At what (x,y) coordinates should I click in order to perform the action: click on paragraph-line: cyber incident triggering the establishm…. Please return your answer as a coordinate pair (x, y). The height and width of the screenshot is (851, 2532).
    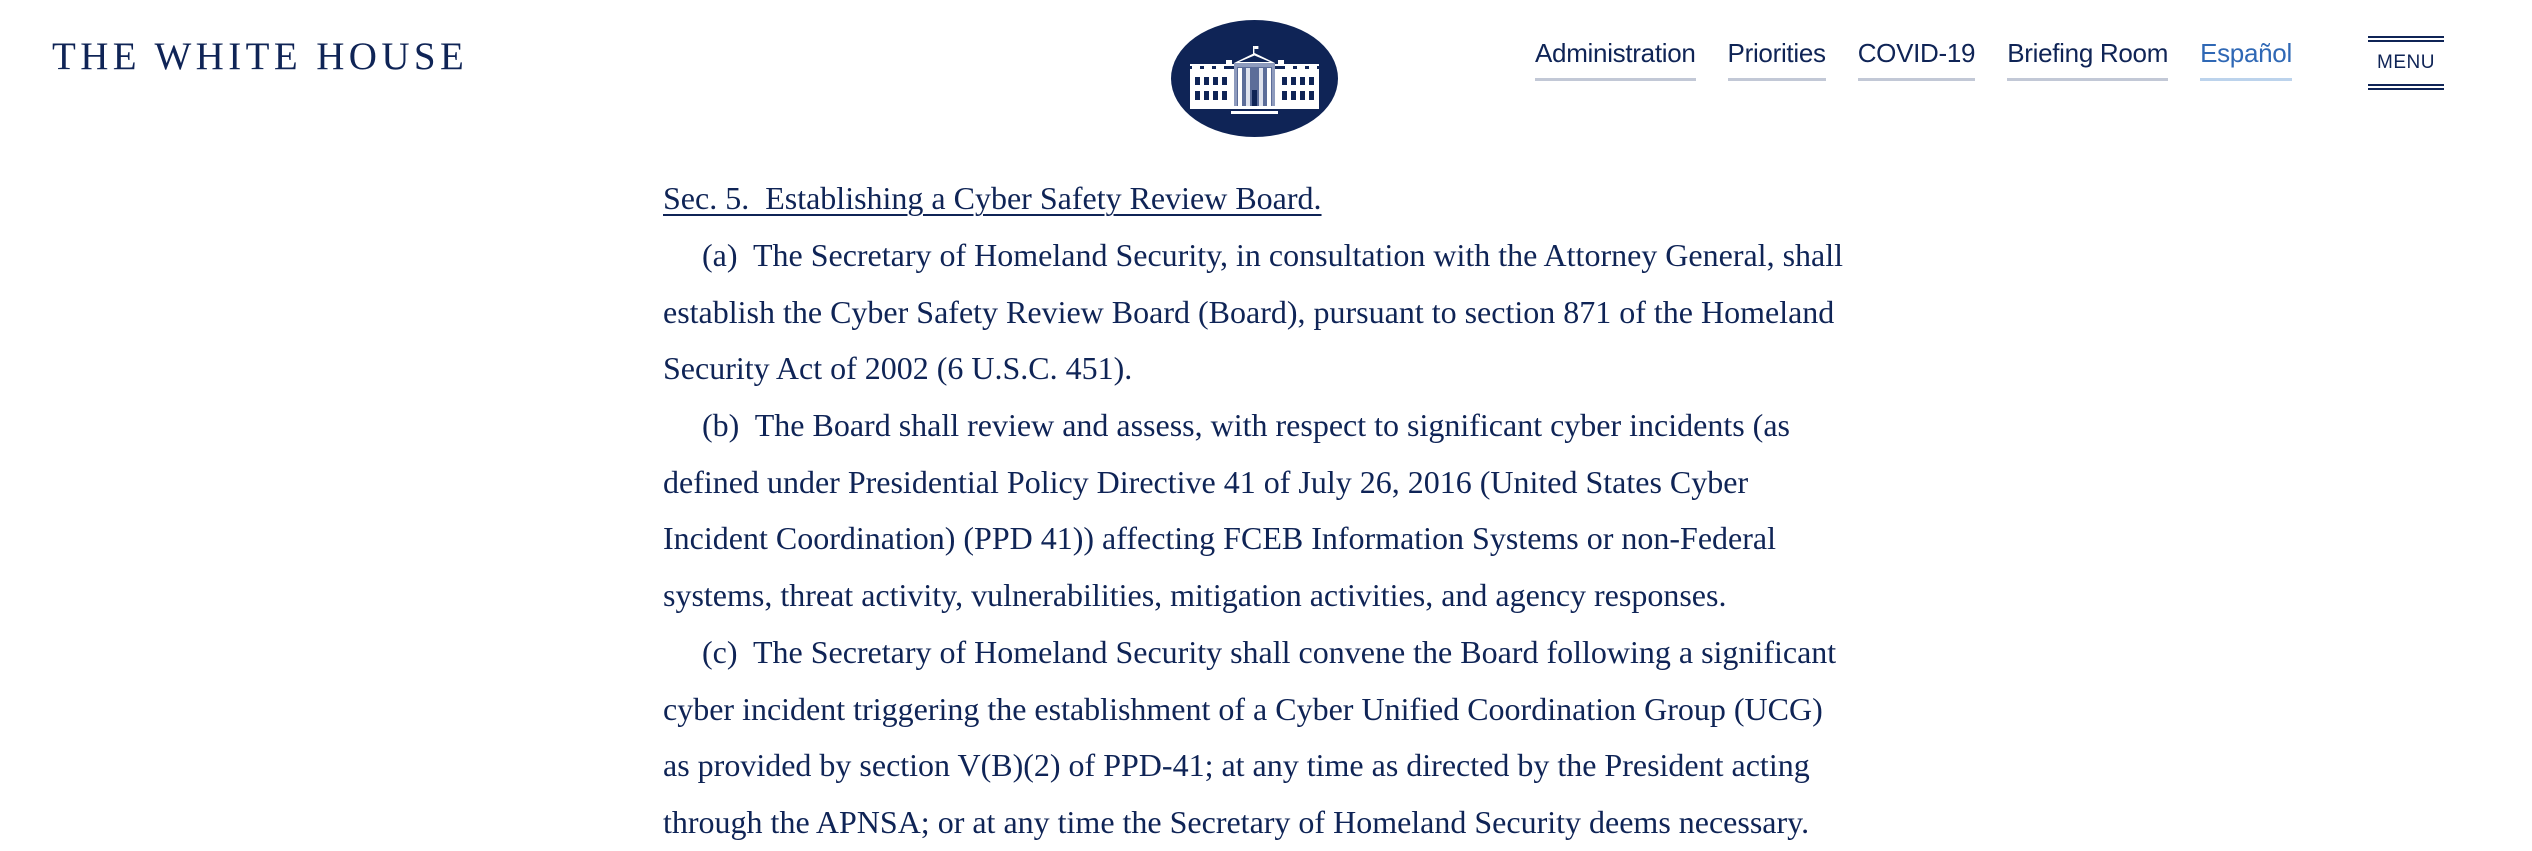
    Looking at the image, I should click on (1243, 708).